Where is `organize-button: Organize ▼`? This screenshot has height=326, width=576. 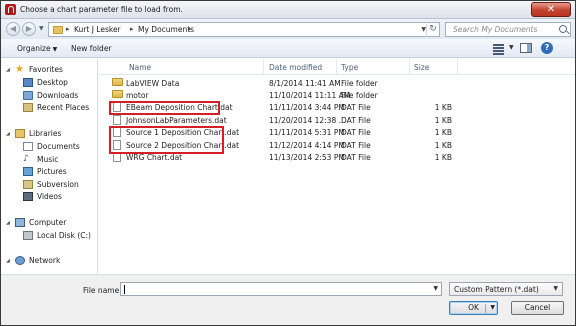 organize-button: Organize ▼ is located at coordinates (37, 48).